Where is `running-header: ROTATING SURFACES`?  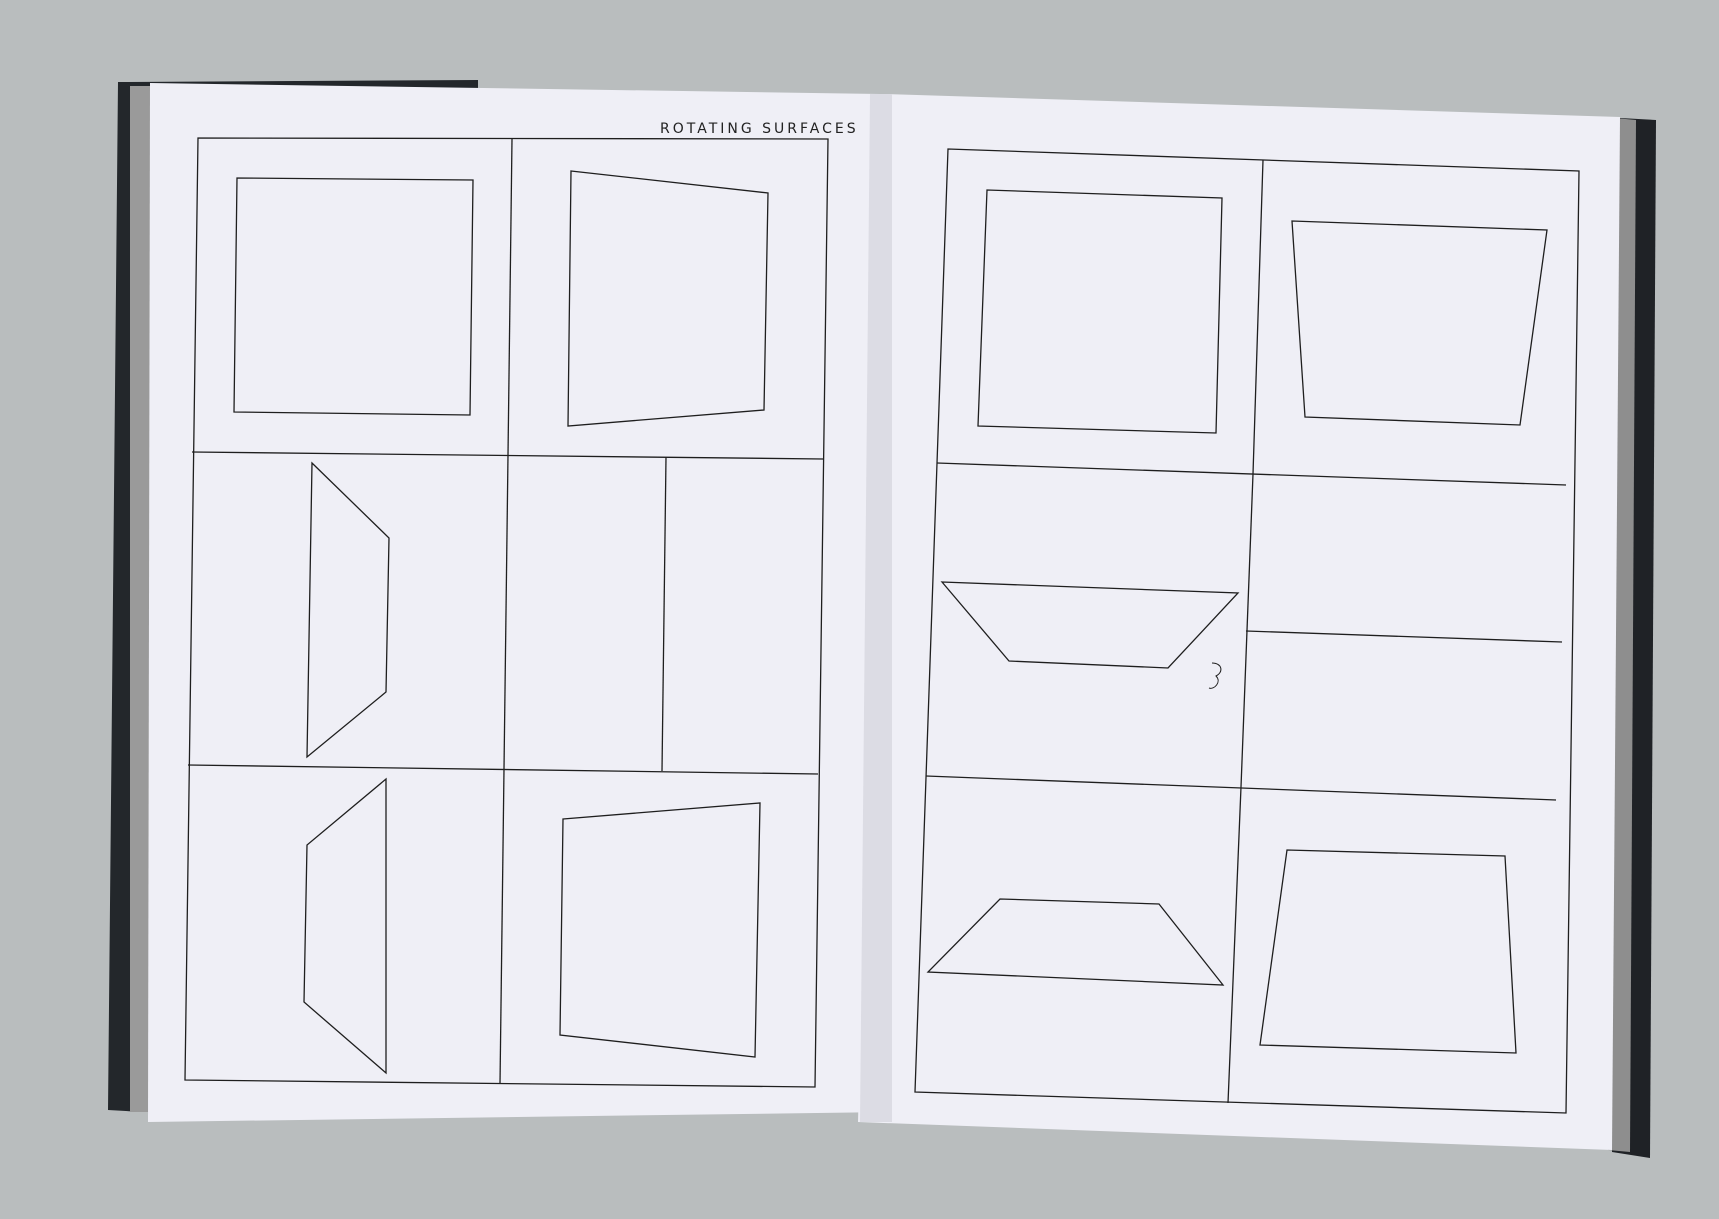 running-header: ROTATING SURFACES is located at coordinates (759, 129).